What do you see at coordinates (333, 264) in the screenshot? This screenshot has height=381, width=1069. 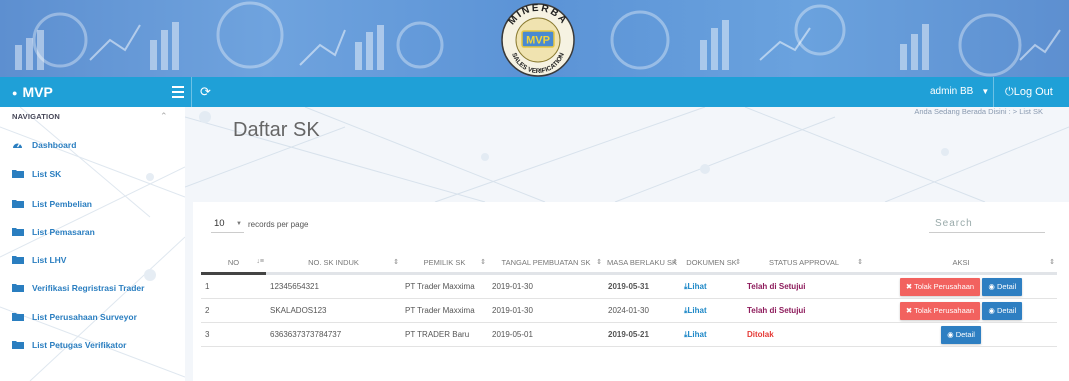 I see `column-header-no-sk-induk: NO. SK INDUK ⇕` at bounding box center [333, 264].